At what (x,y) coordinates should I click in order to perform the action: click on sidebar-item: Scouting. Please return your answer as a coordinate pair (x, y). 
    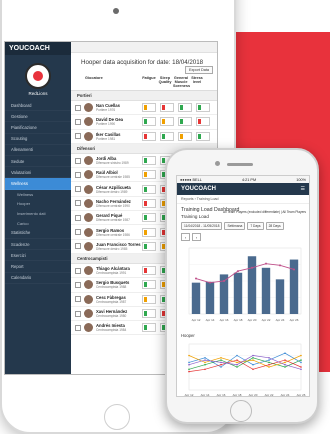
    Looking at the image, I should click on (38, 139).